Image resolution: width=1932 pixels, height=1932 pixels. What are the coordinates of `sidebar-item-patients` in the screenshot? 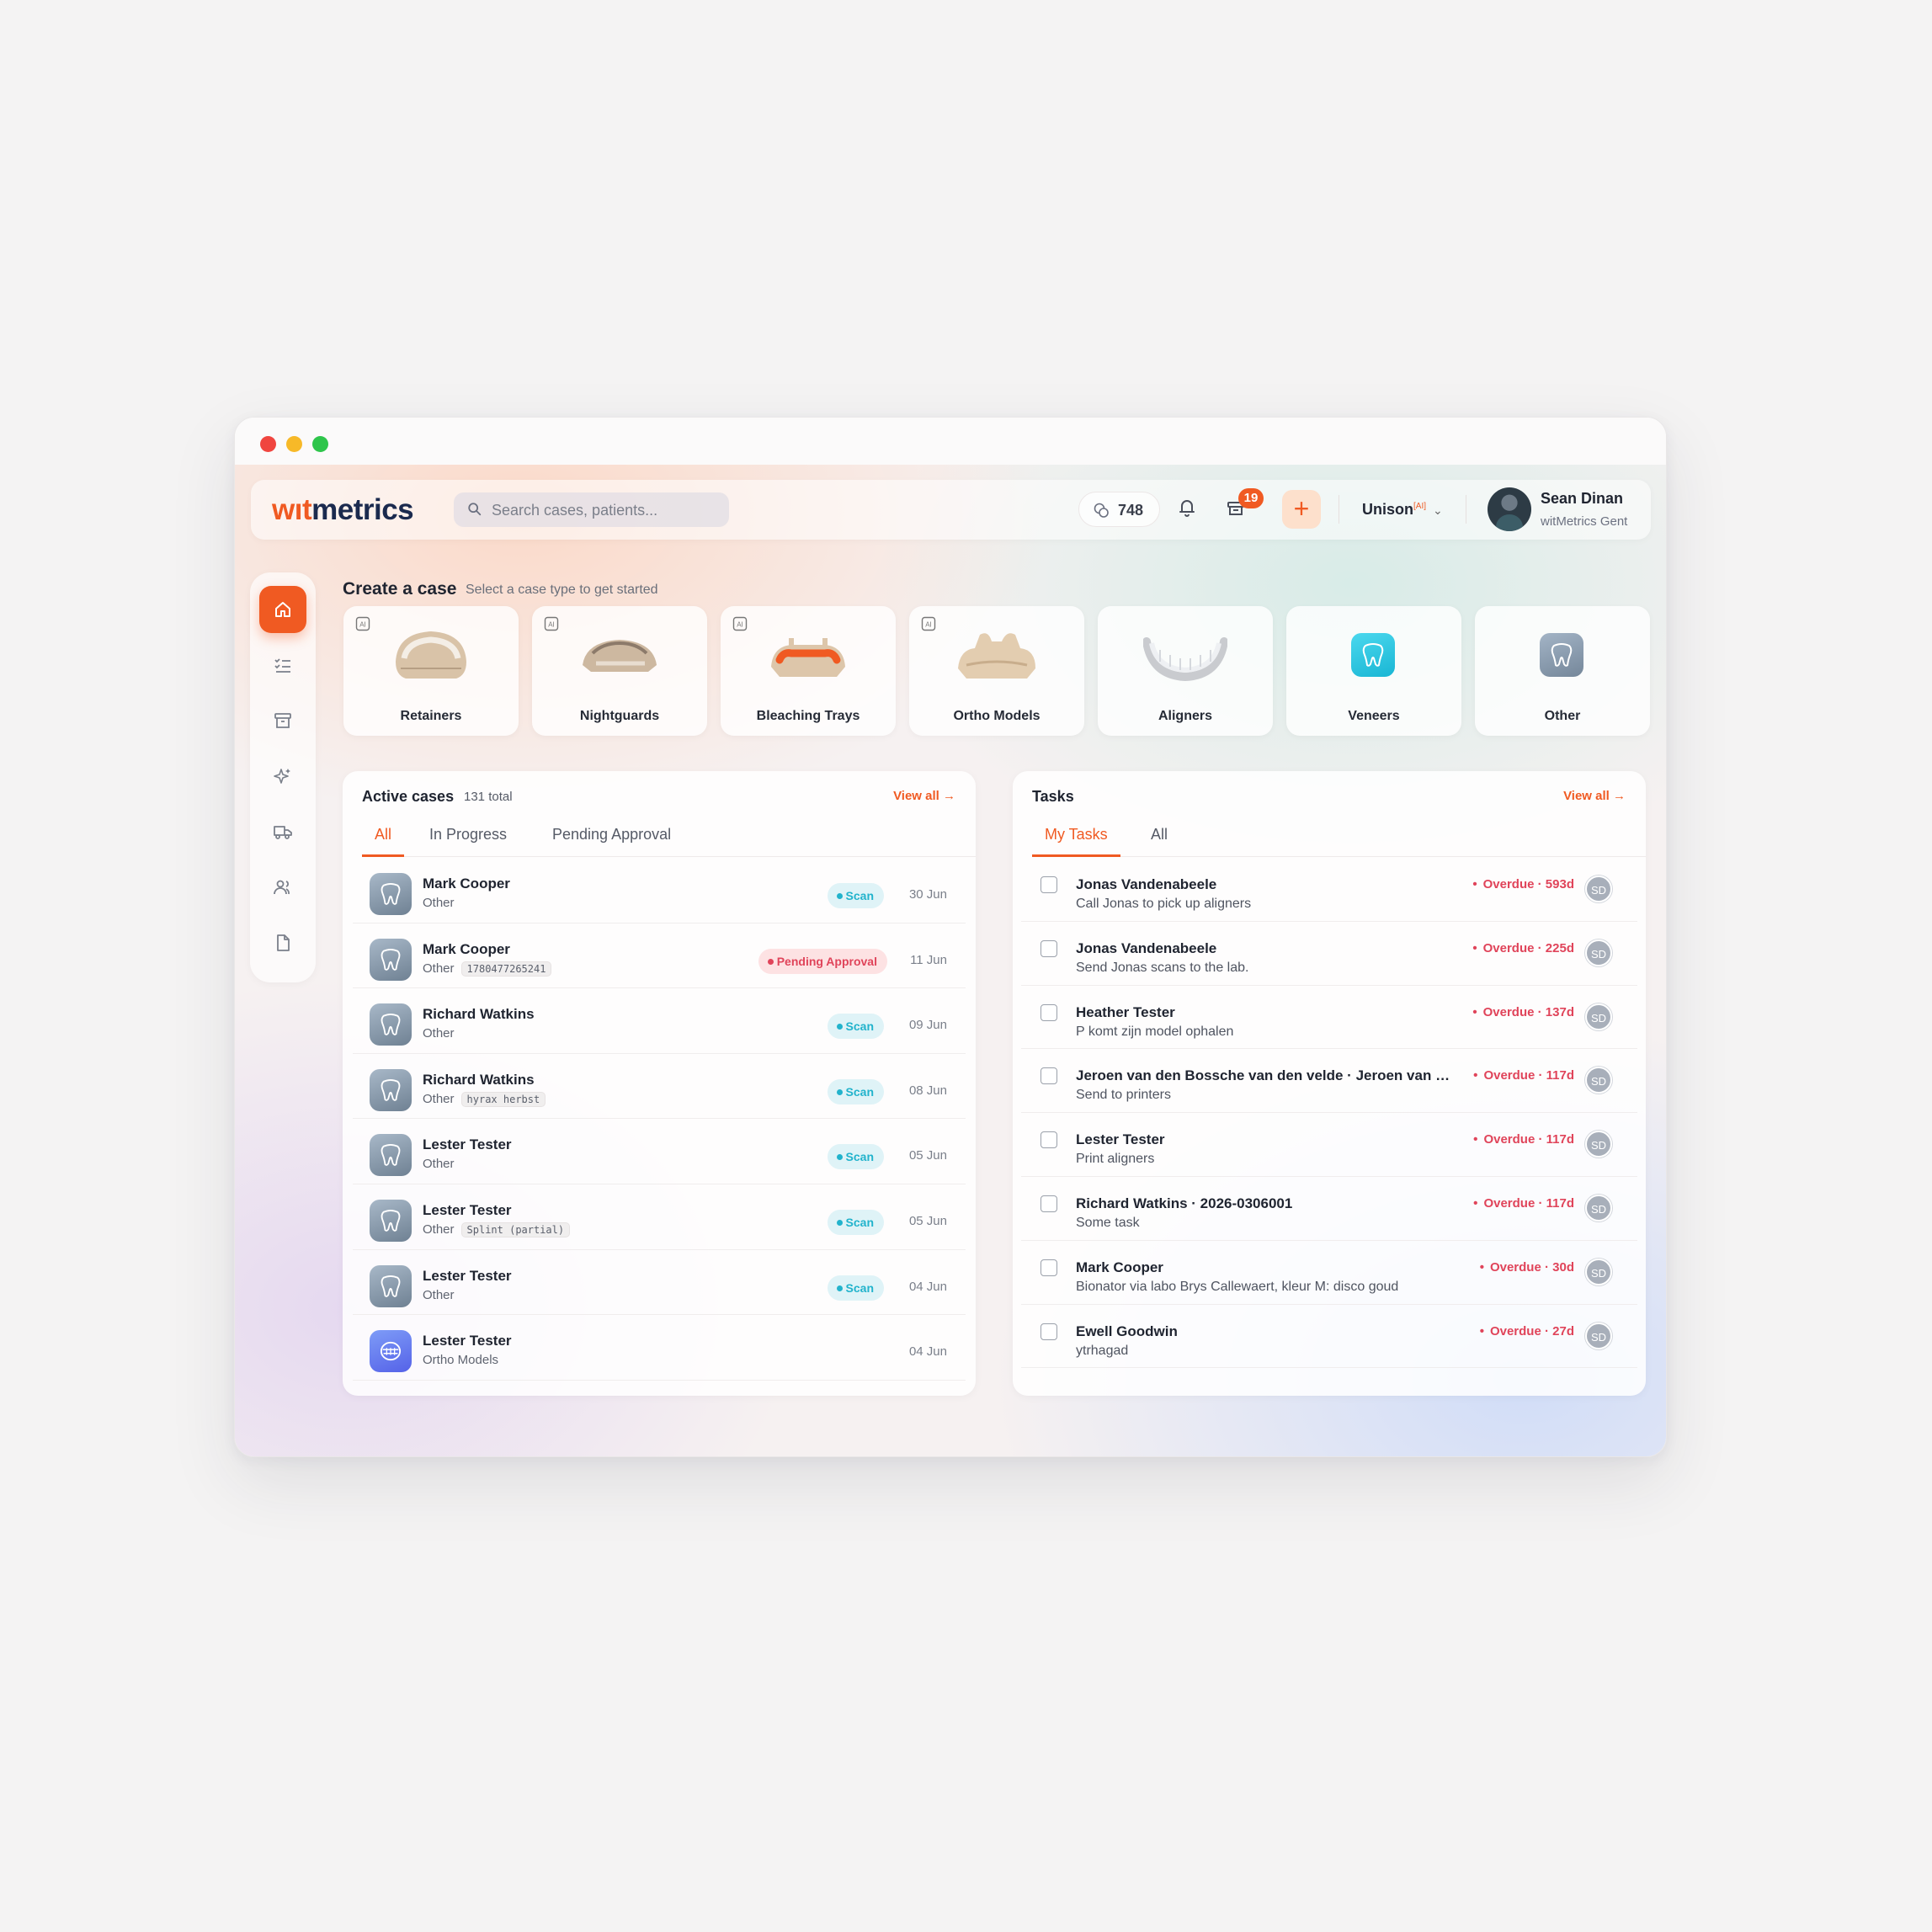 It's located at (282, 888).